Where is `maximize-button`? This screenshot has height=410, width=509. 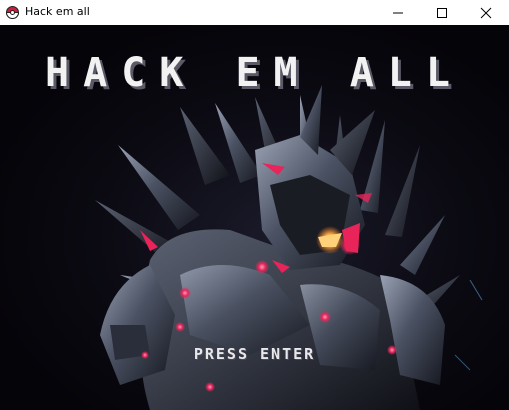
maximize-button is located at coordinates (442, 12).